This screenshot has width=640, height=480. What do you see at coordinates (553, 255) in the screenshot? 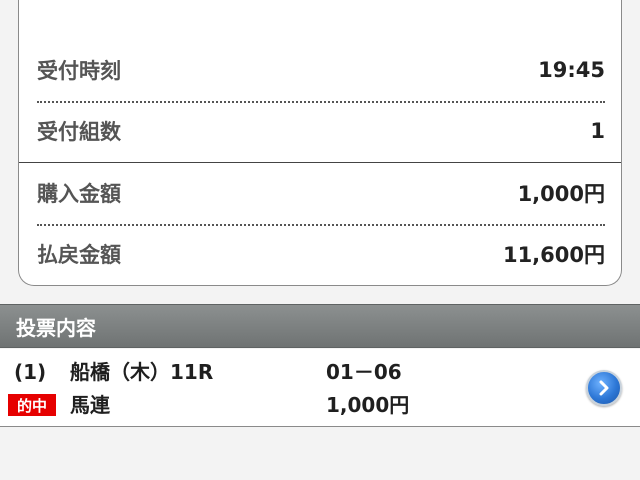
I see `payout-amount-value: 11,600円` at bounding box center [553, 255].